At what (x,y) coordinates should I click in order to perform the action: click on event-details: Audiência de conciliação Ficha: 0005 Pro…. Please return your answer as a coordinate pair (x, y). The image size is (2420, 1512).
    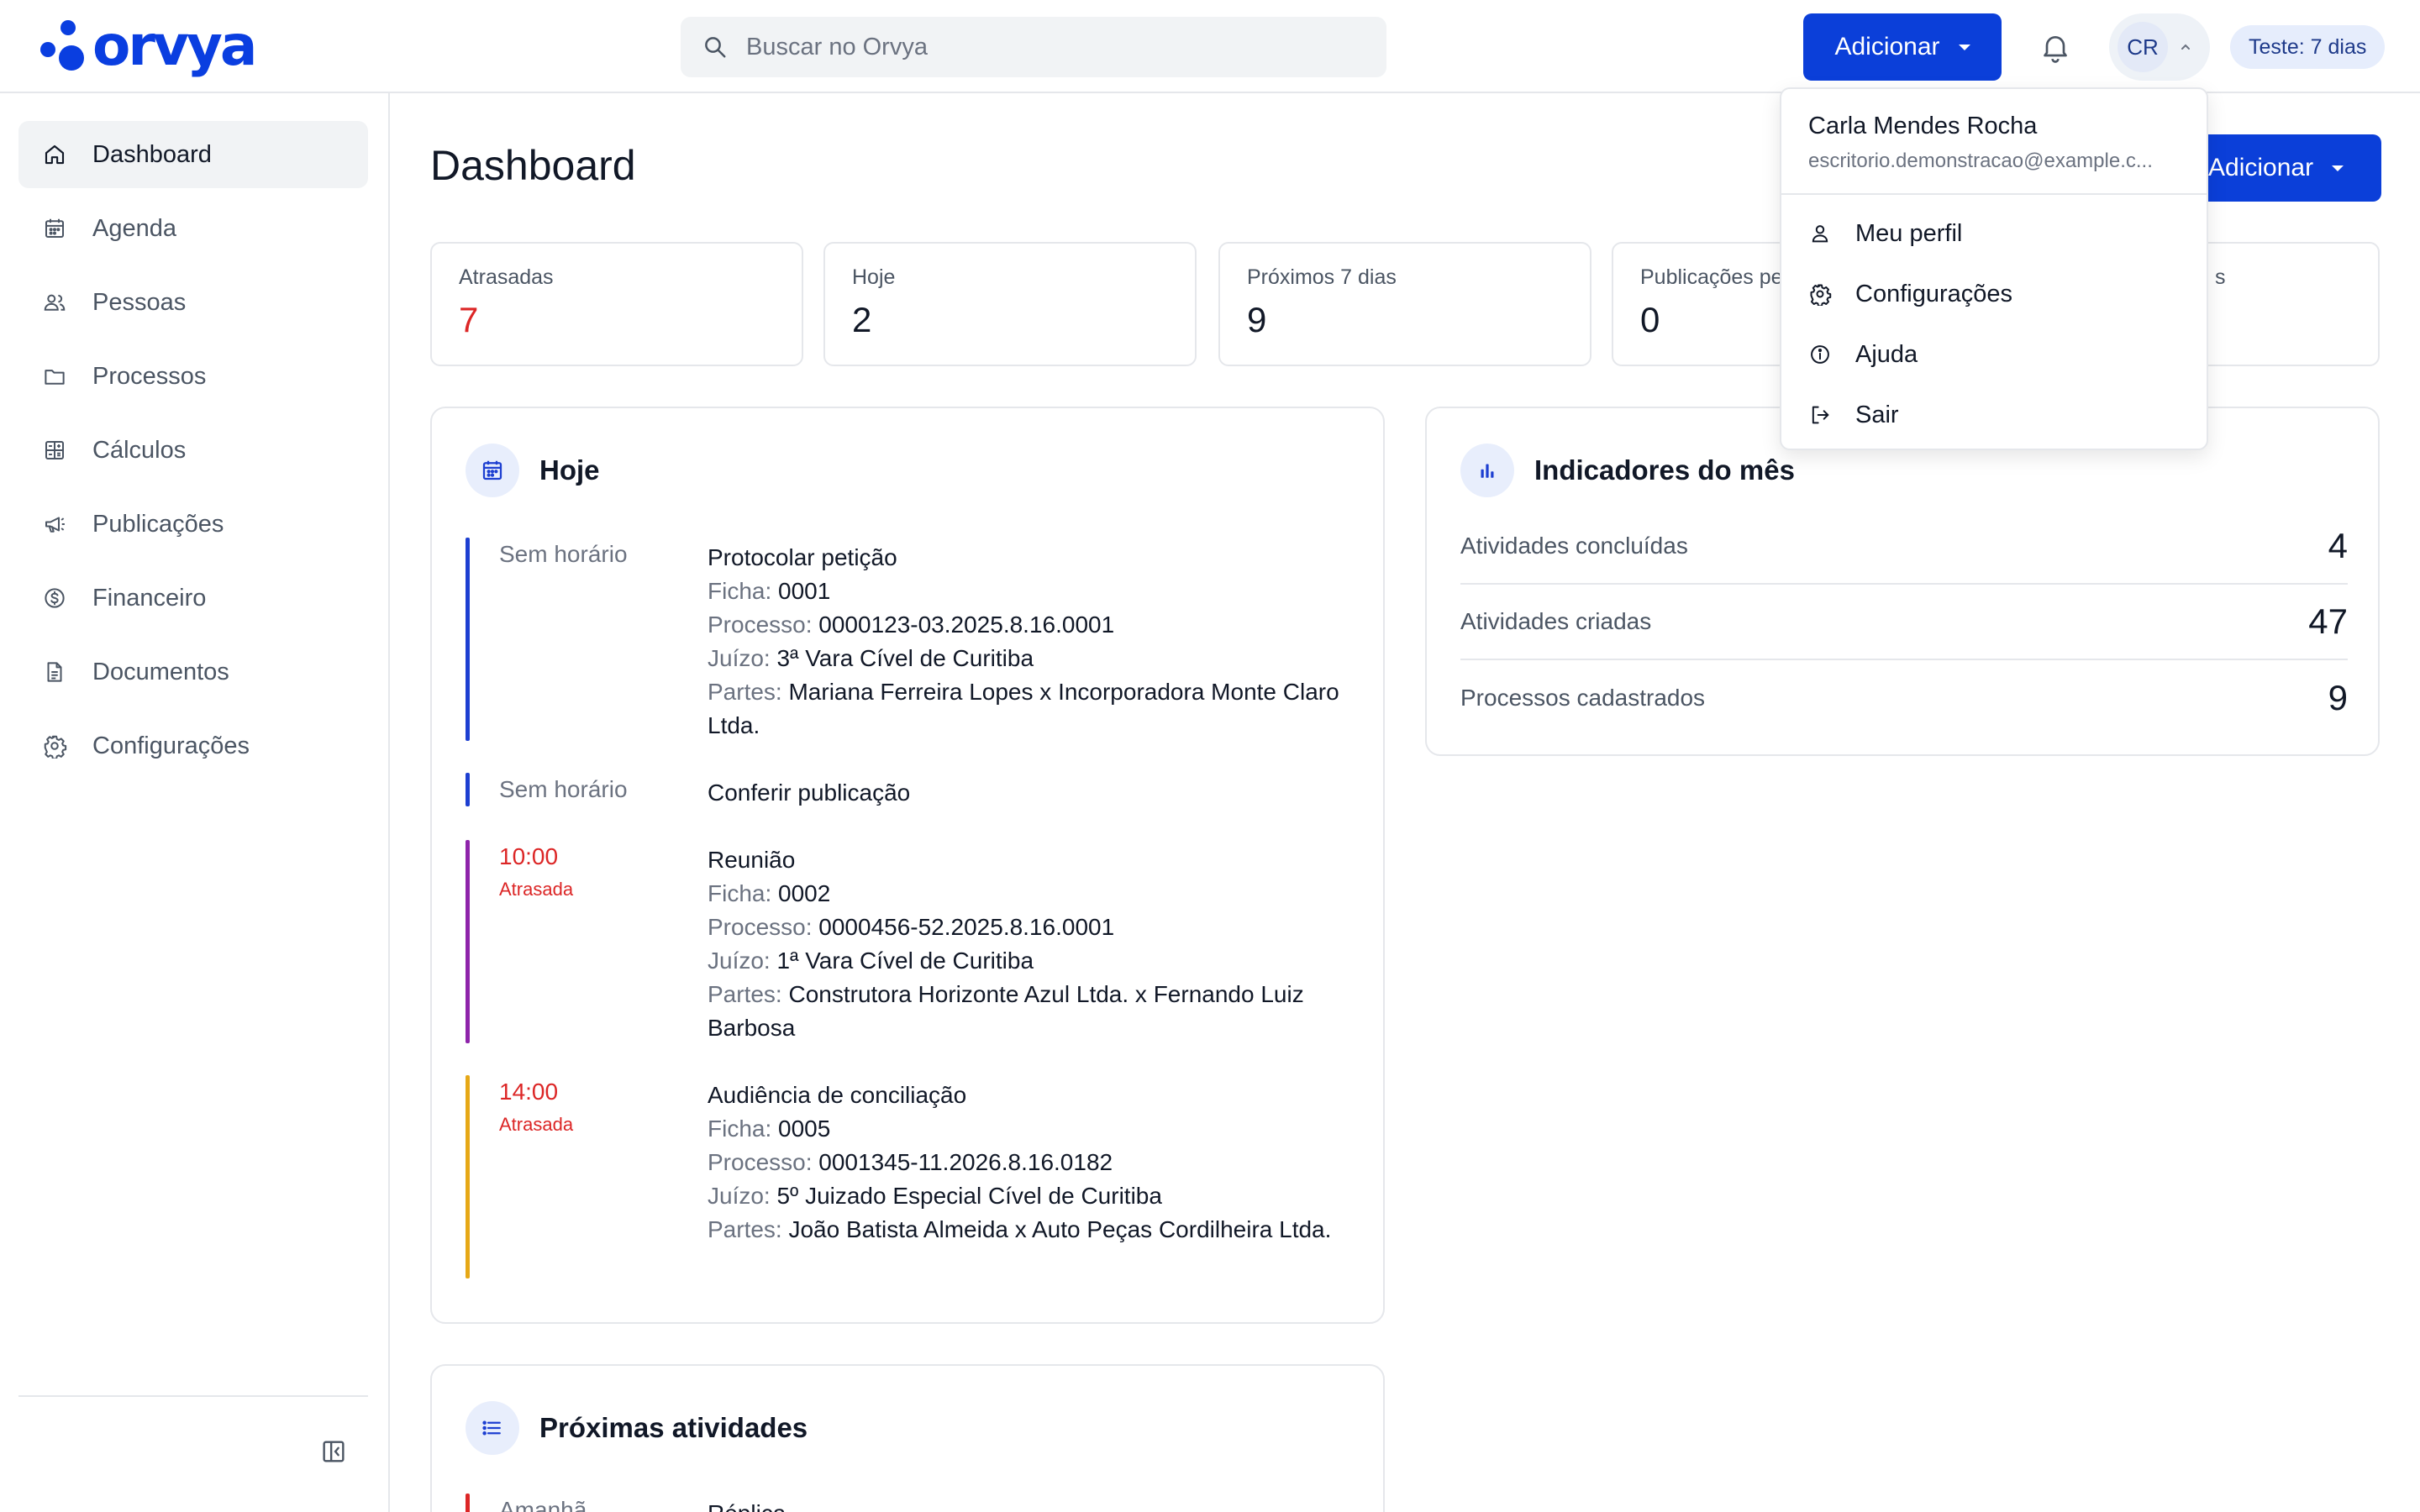
    Looking at the image, I should click on (1027, 1163).